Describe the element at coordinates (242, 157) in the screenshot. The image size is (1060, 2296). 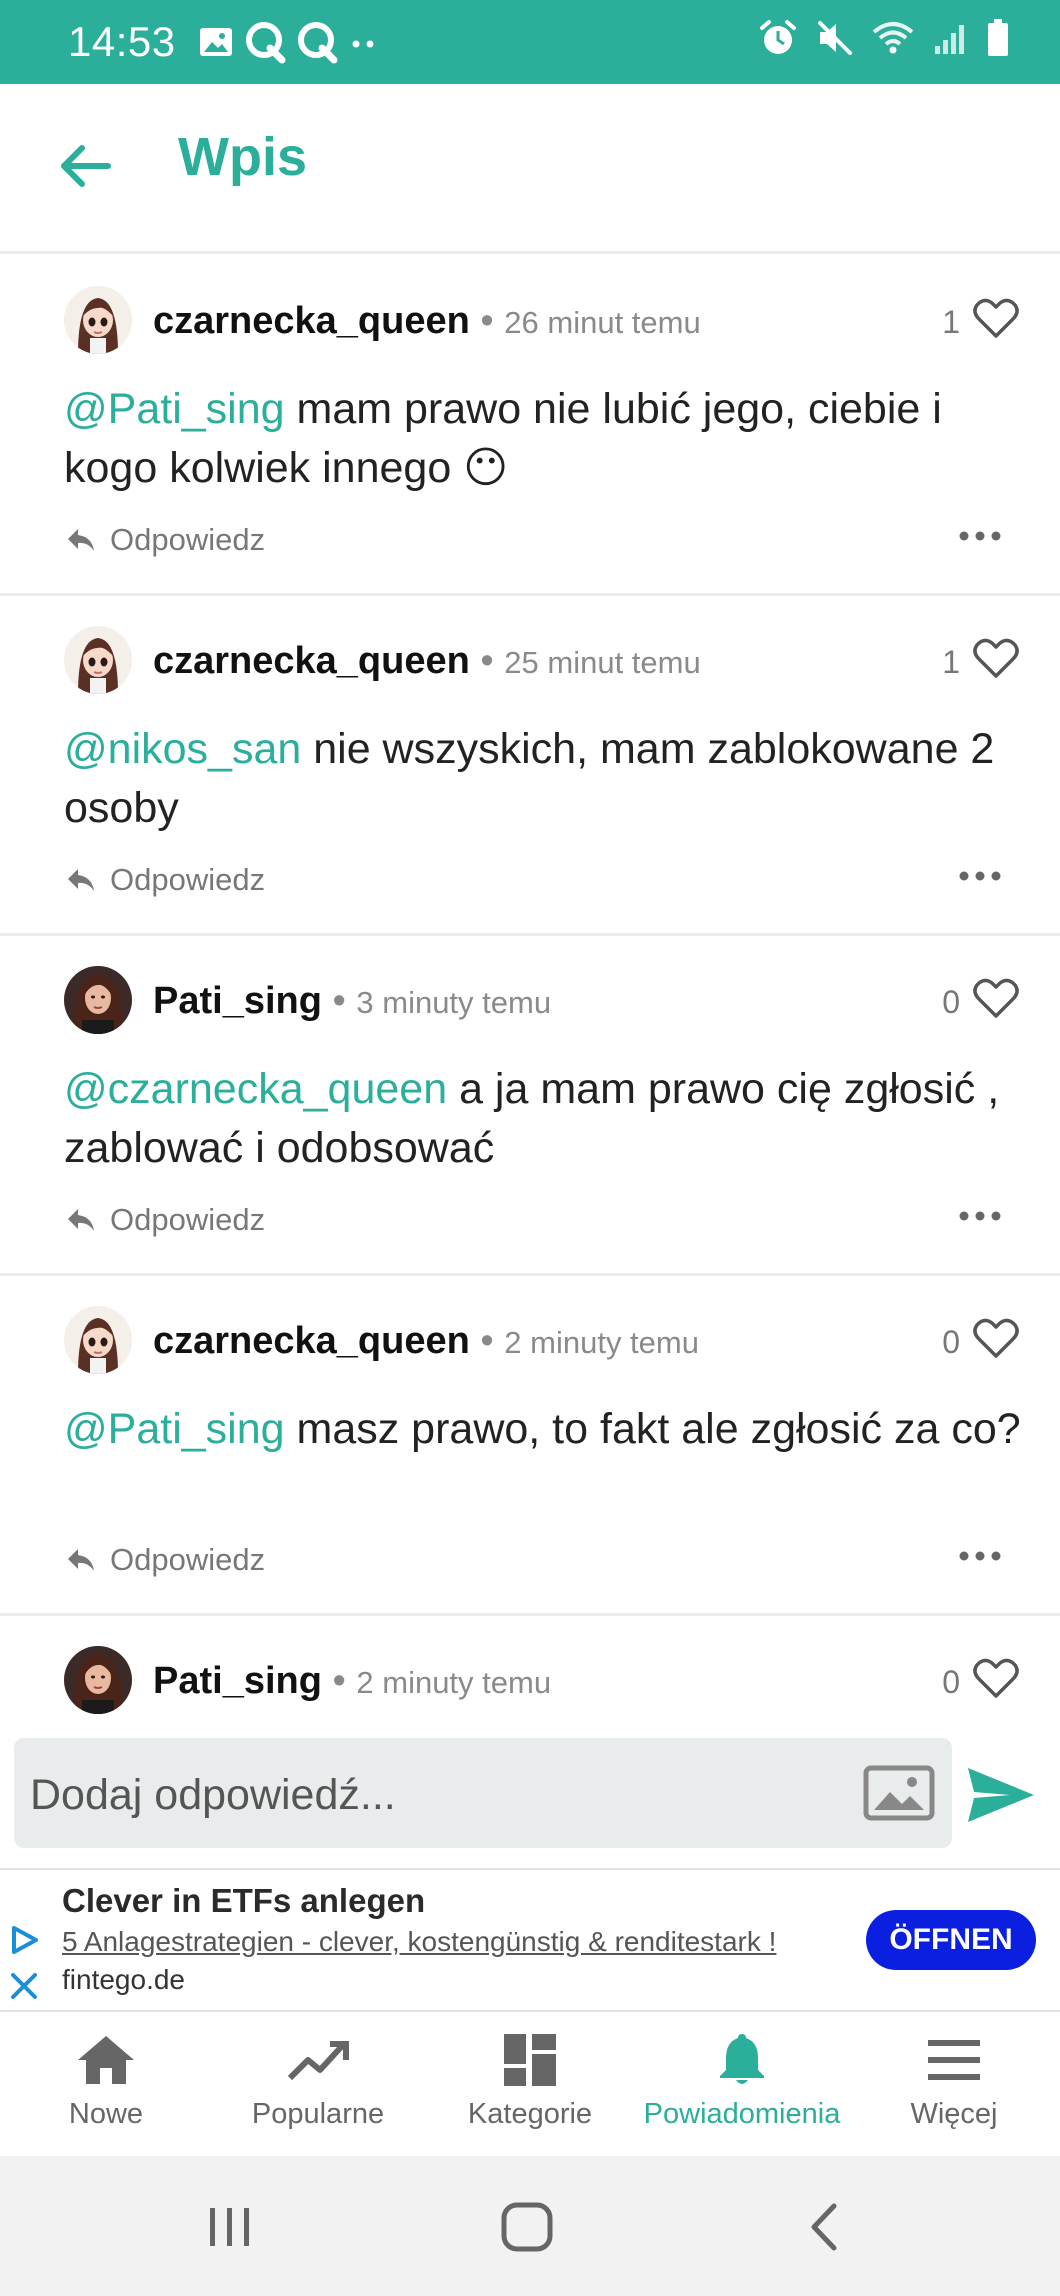
I see `page-title: Wpis` at that location.